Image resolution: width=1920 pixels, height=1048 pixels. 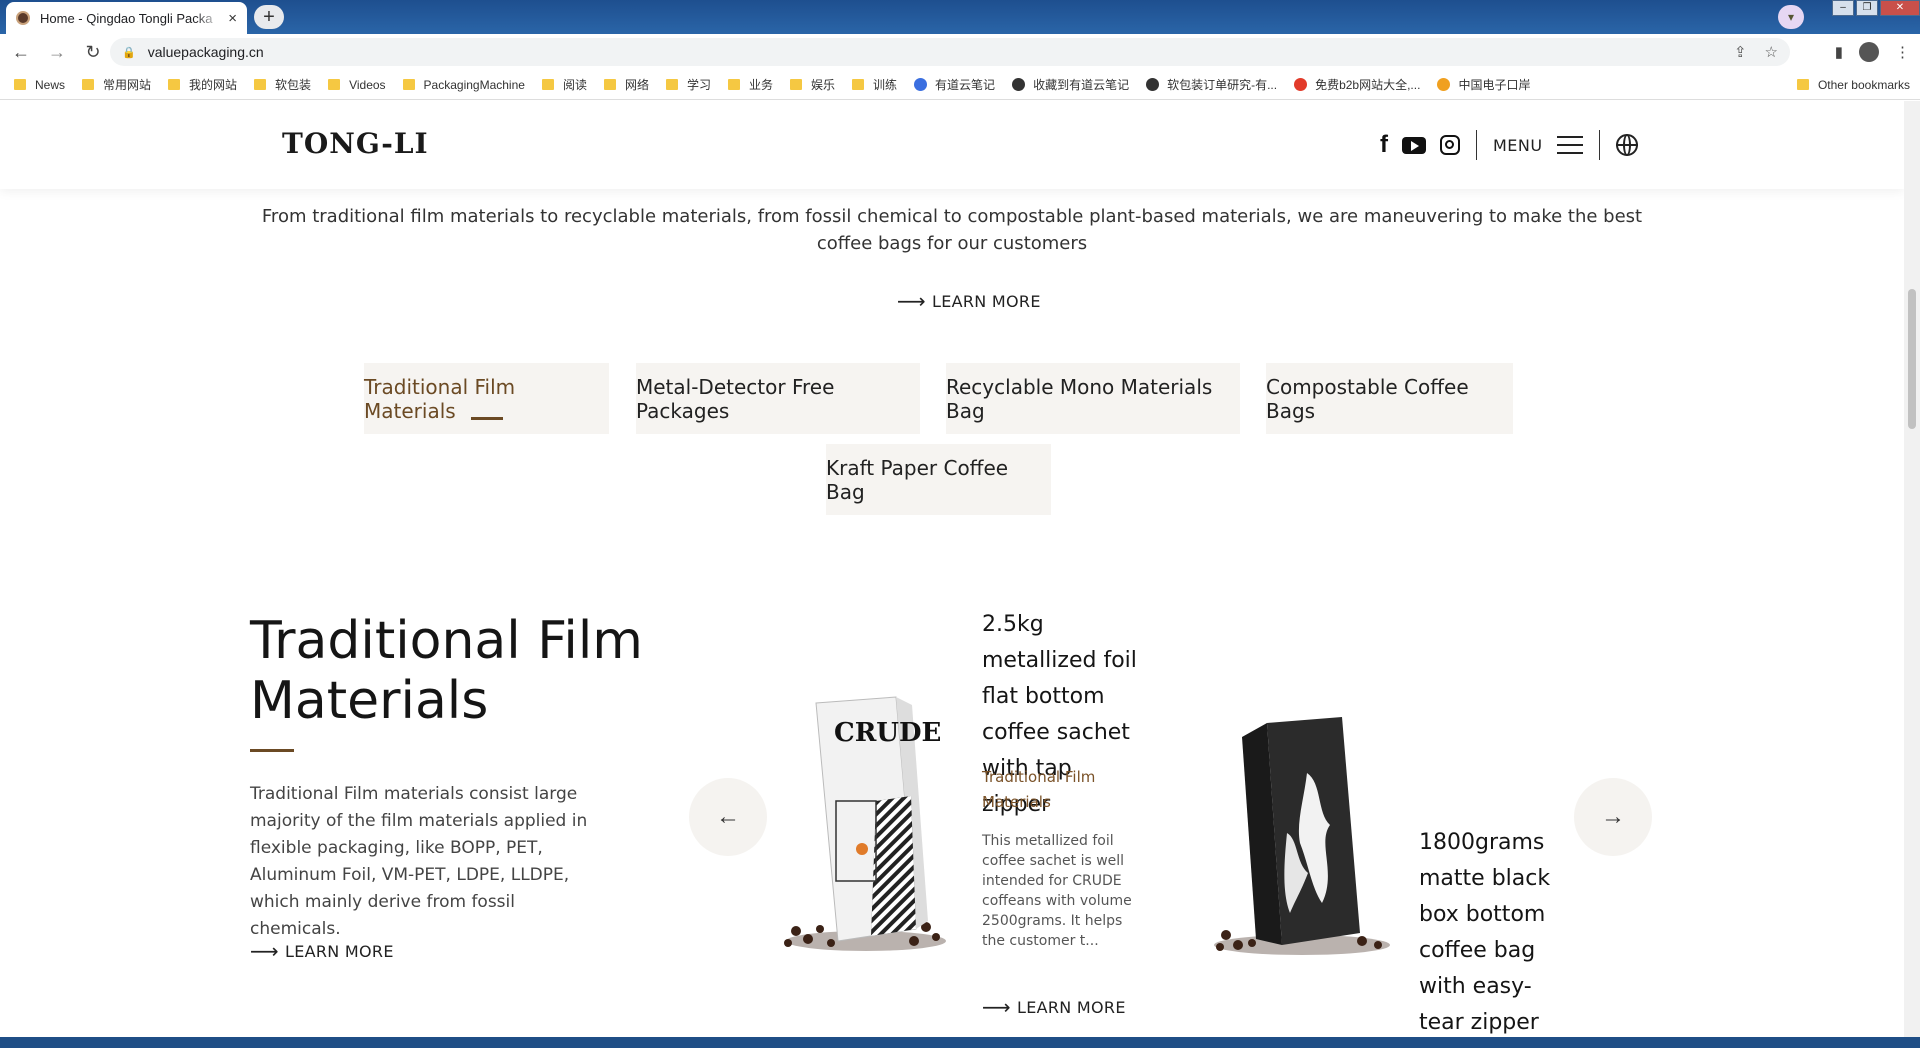 I want to click on close-window-button: ✕, so click(x=1900, y=8).